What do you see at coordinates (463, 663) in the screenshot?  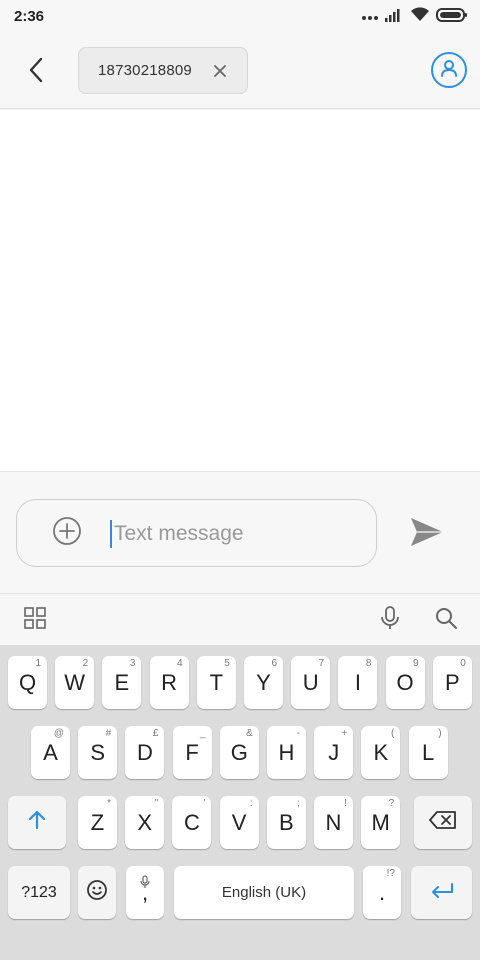 I see `key-secondary-label: 0` at bounding box center [463, 663].